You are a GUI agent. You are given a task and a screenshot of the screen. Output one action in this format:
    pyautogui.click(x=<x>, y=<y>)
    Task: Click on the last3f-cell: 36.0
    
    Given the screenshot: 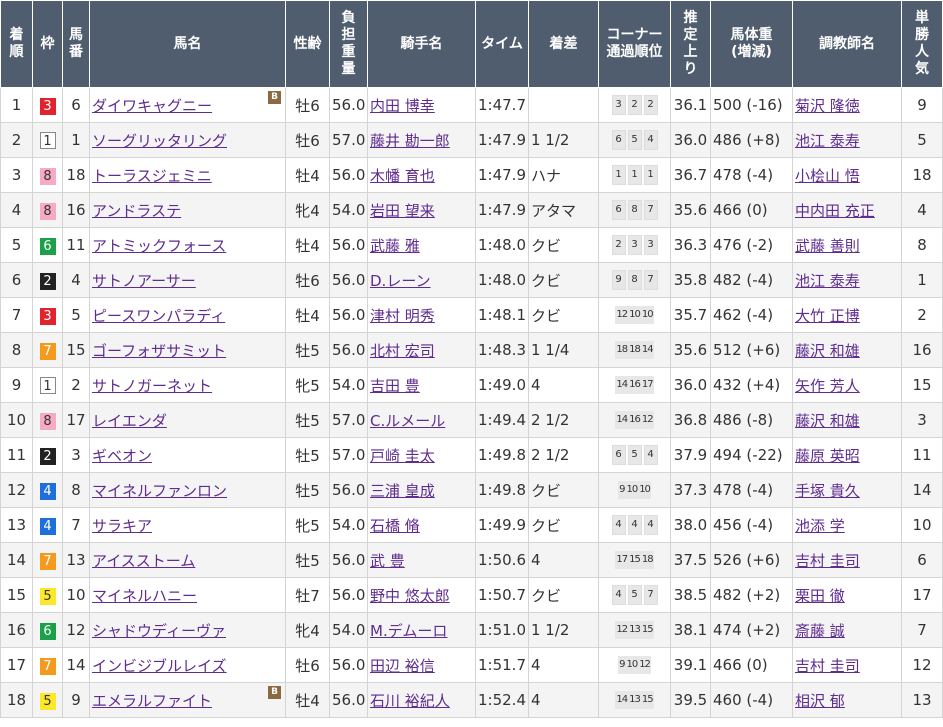 What is the action you would take?
    pyautogui.click(x=690, y=140)
    